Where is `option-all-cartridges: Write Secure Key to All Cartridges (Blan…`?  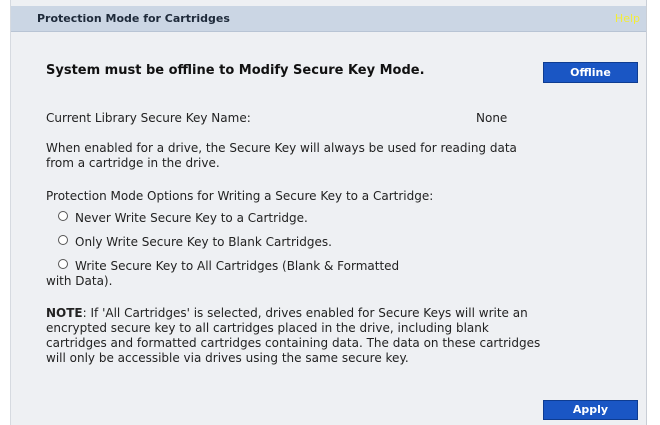 option-all-cartridges: Write Secure Key to All Cartridges (Blan… is located at coordinates (258, 266).